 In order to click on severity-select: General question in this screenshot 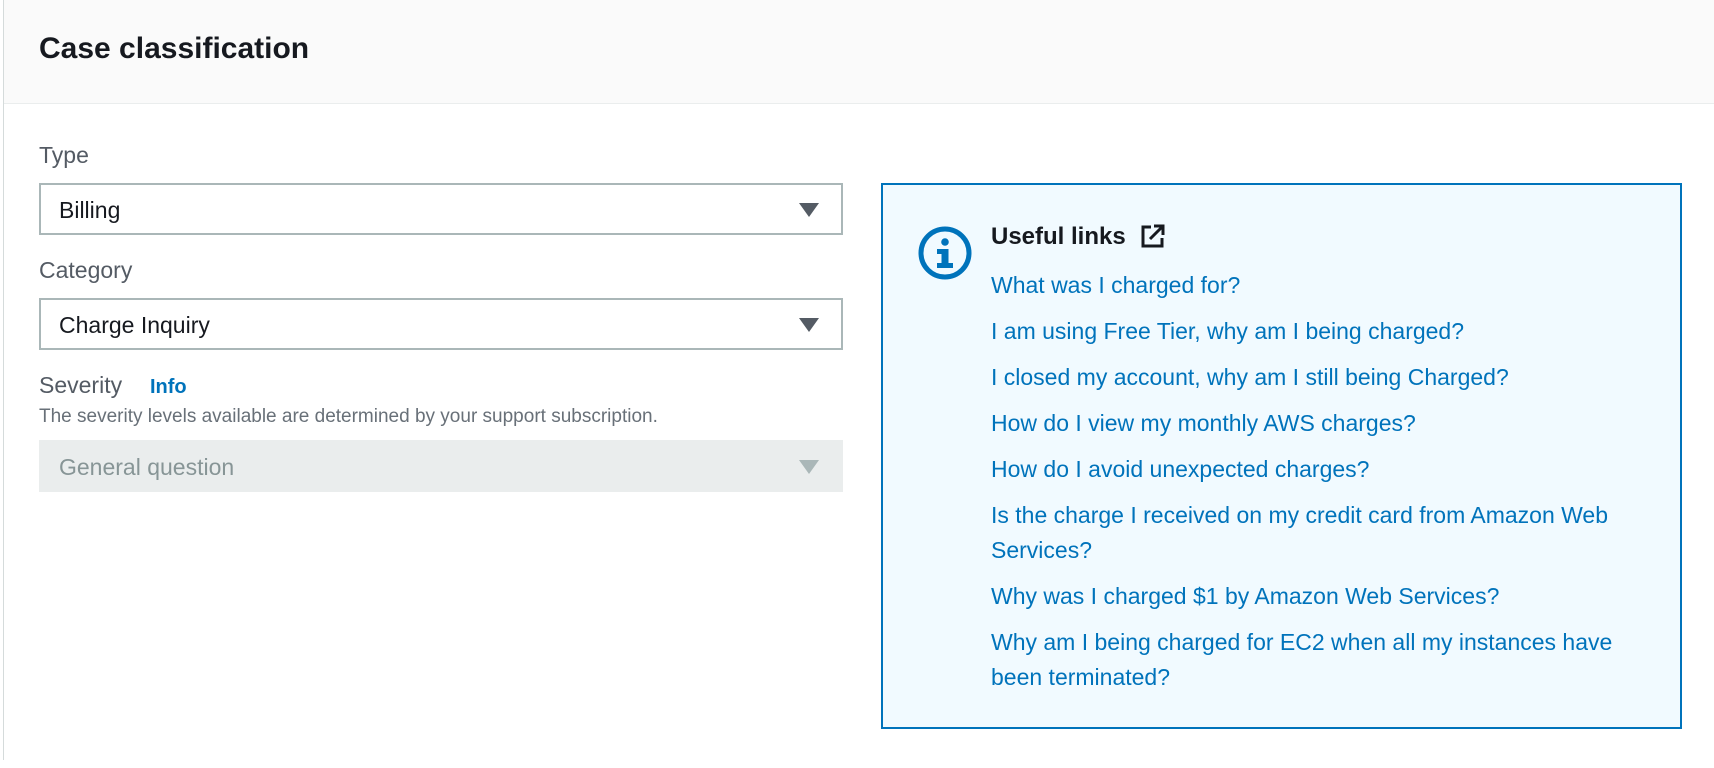, I will do `click(441, 466)`.